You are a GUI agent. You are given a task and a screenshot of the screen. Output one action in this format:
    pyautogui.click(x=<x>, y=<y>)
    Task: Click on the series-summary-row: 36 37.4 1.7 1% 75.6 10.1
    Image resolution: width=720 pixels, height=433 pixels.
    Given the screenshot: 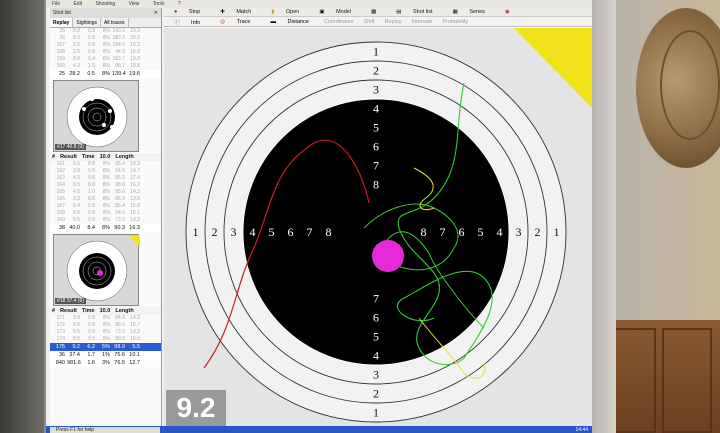 What is the action you would take?
    pyautogui.click(x=105, y=355)
    